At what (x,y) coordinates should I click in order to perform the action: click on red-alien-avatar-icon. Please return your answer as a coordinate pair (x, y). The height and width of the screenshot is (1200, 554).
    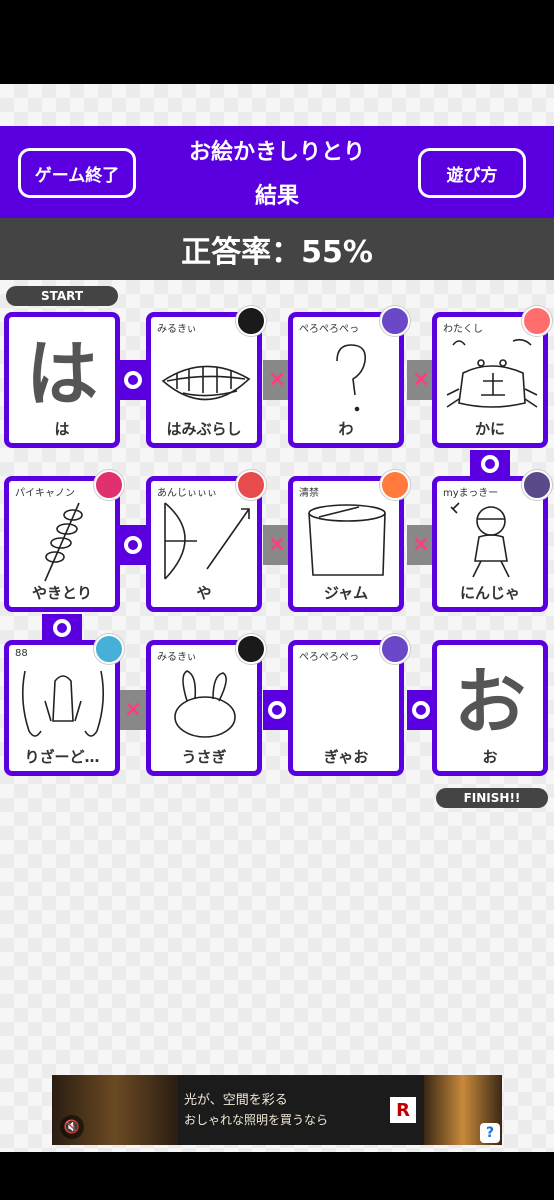
    Looking at the image, I should click on (537, 321).